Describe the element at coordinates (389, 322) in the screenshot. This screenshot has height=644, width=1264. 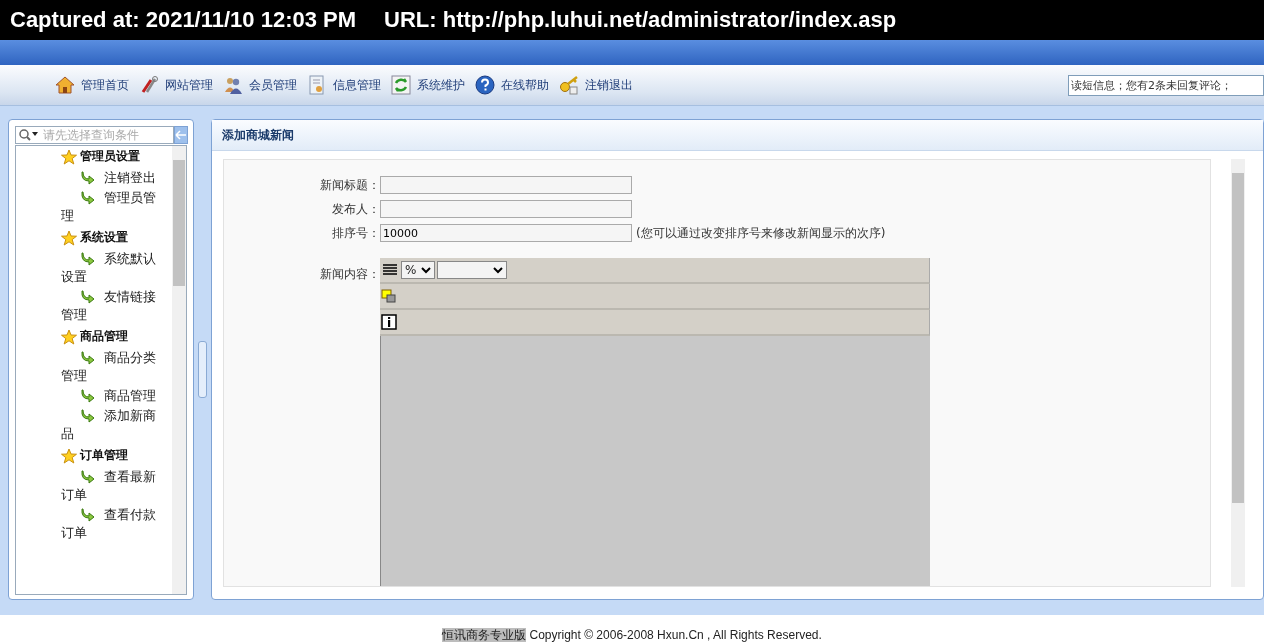
I see `info-icon` at that location.